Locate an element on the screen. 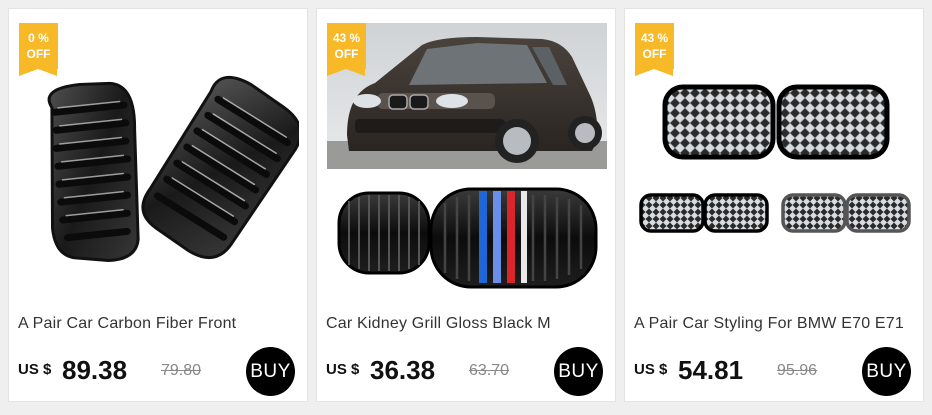 This screenshot has width=932, height=415. sale-price: 54.81 is located at coordinates (711, 370).